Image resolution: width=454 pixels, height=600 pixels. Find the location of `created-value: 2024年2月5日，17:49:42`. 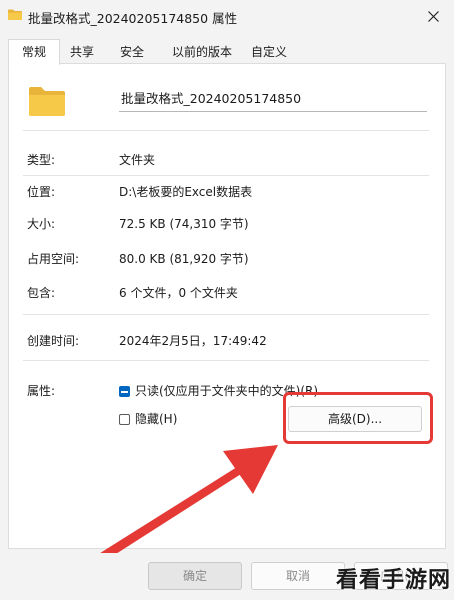

created-value: 2024年2月5日，17:49:42 is located at coordinates (193, 341).